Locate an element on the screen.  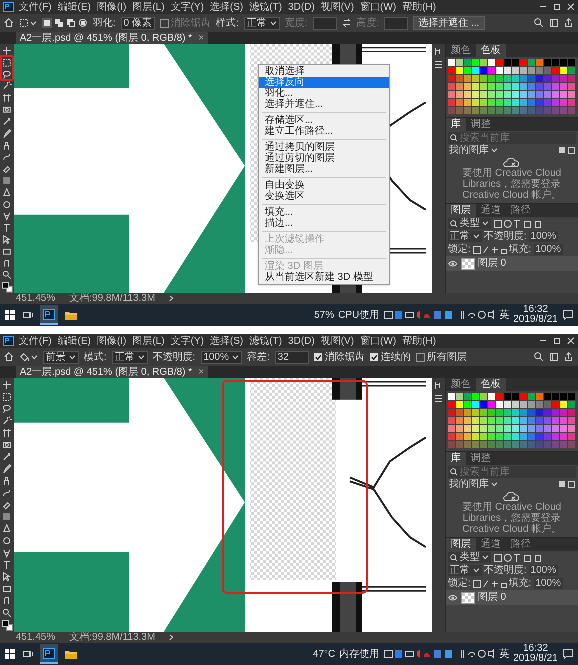
layer-filter-icons is located at coordinates (519, 558).